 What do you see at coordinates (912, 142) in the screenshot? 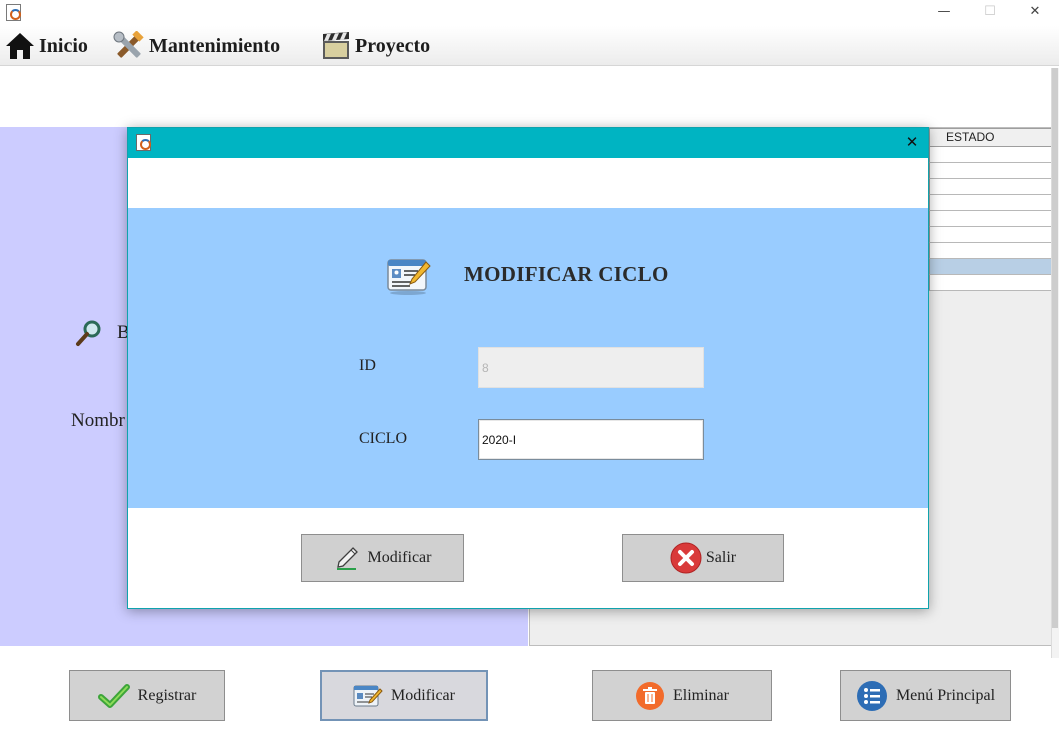
I see `dialog-close-button: ✕` at bounding box center [912, 142].